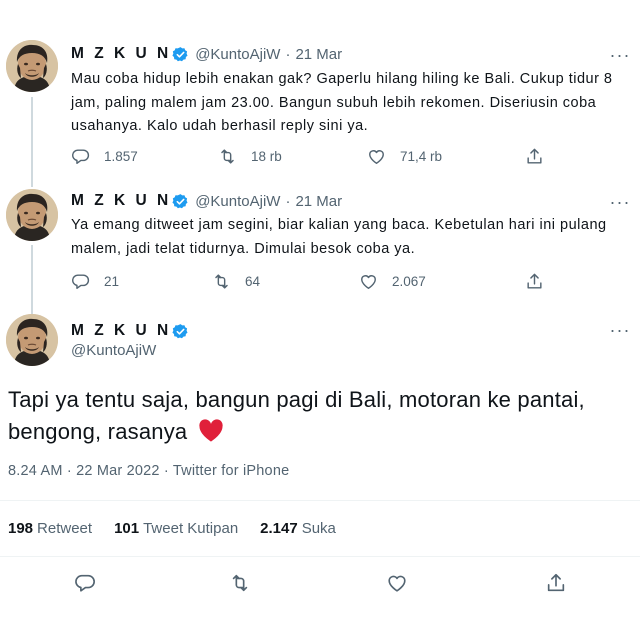 Image resolution: width=640 pixels, height=640 pixels. What do you see at coordinates (86, 584) in the screenshot?
I see `reply-icon` at bounding box center [86, 584].